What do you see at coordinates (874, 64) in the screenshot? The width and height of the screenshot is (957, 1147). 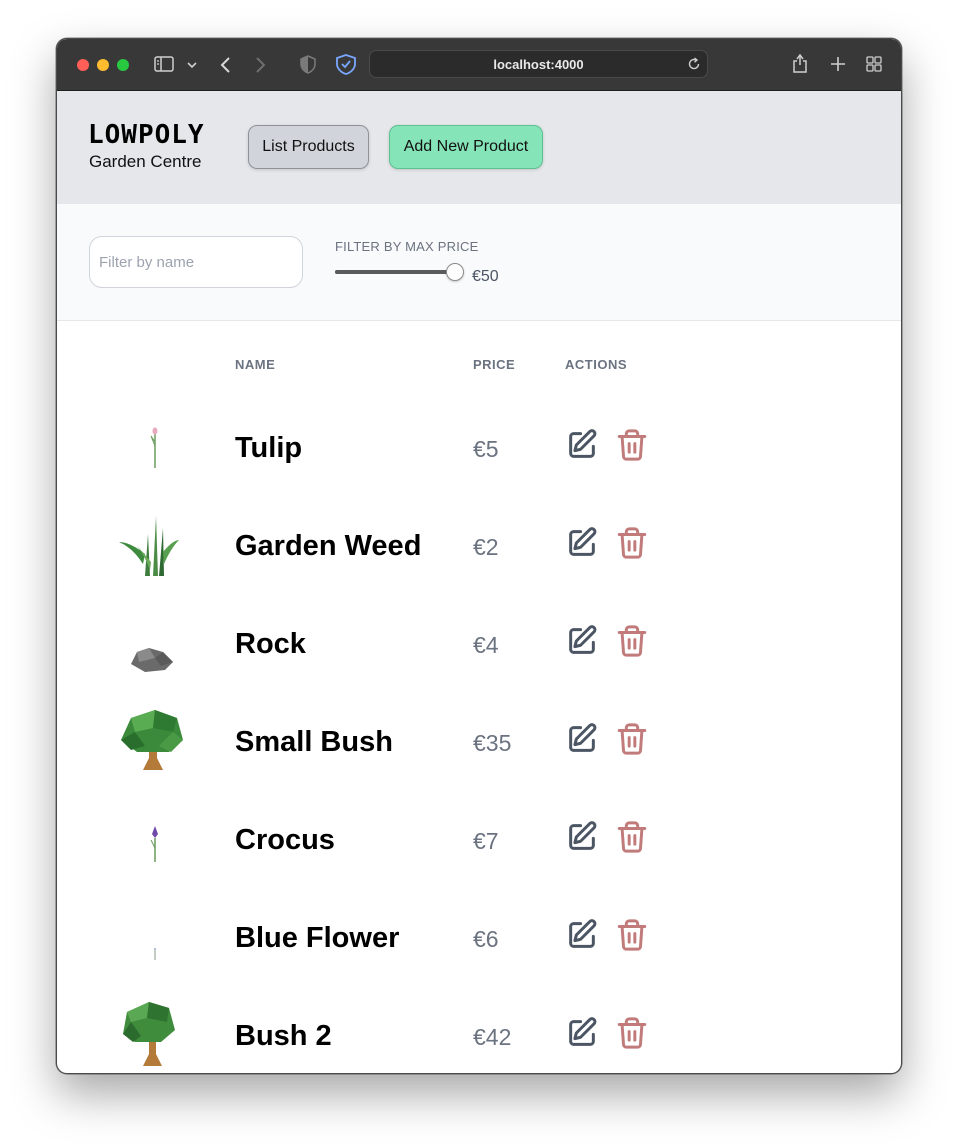 I see `tab-overview-icon` at bounding box center [874, 64].